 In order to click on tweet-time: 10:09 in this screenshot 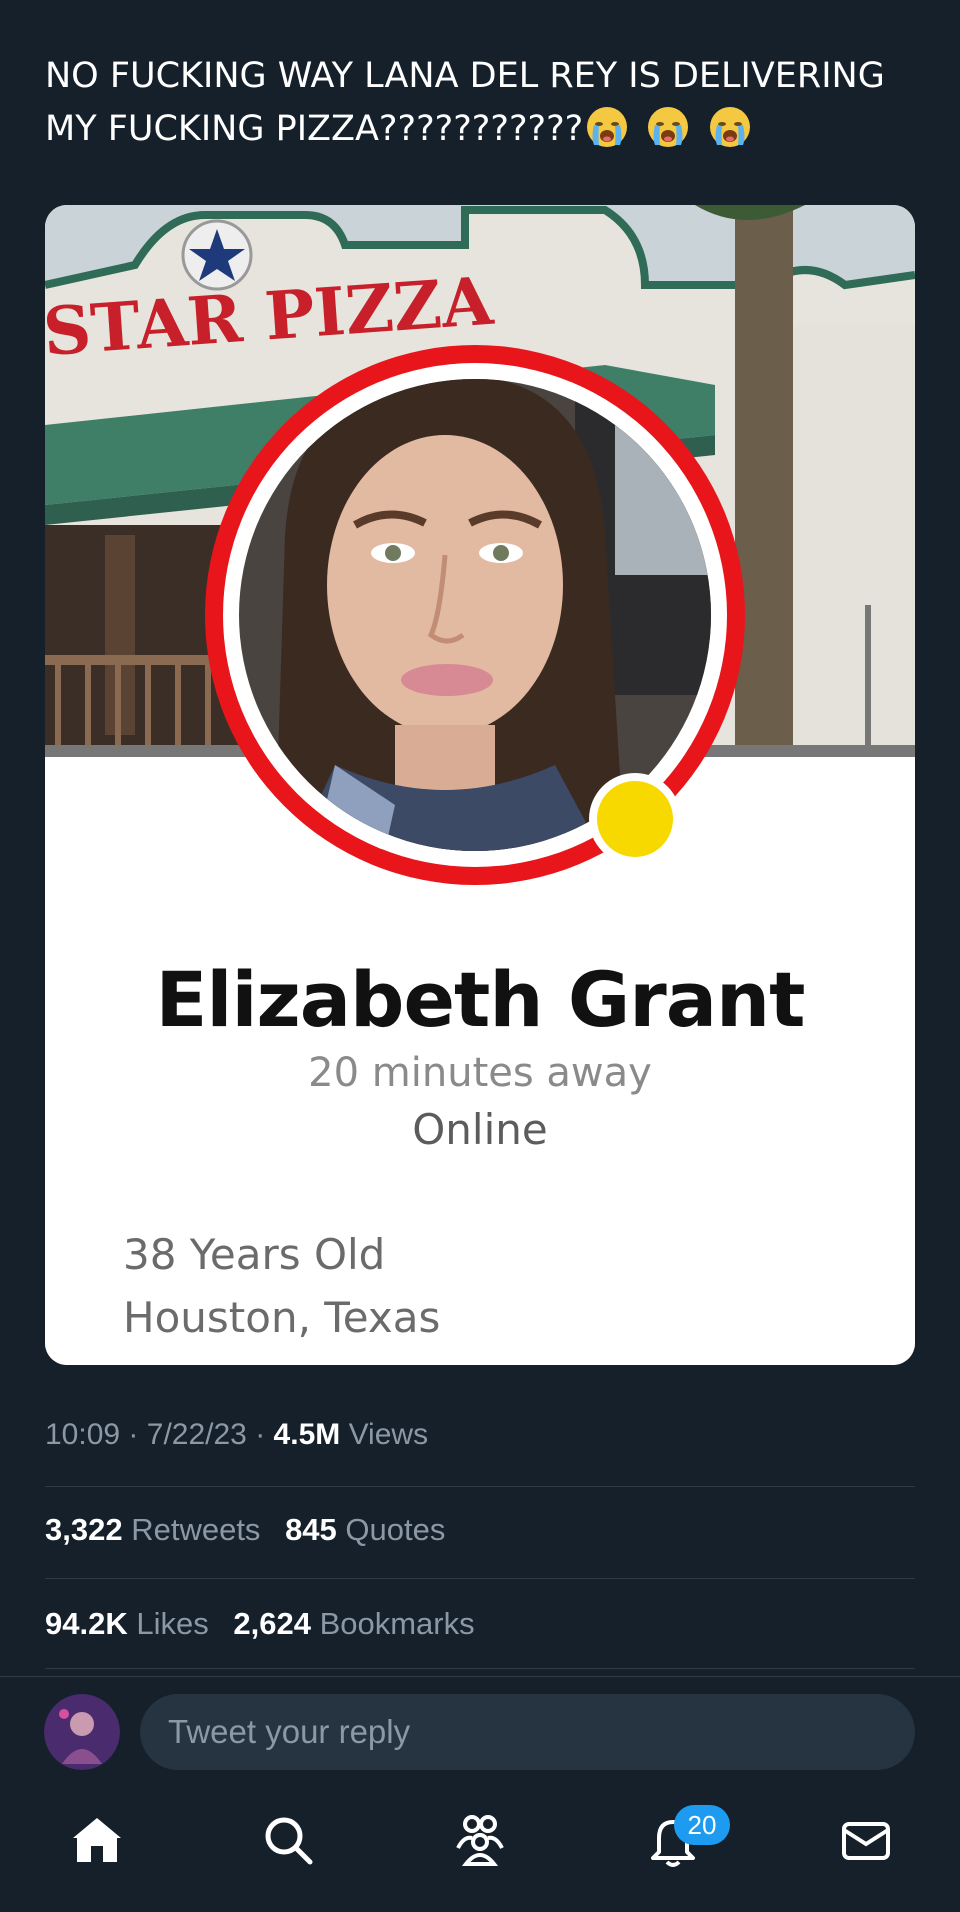, I will do `click(83, 1434)`.